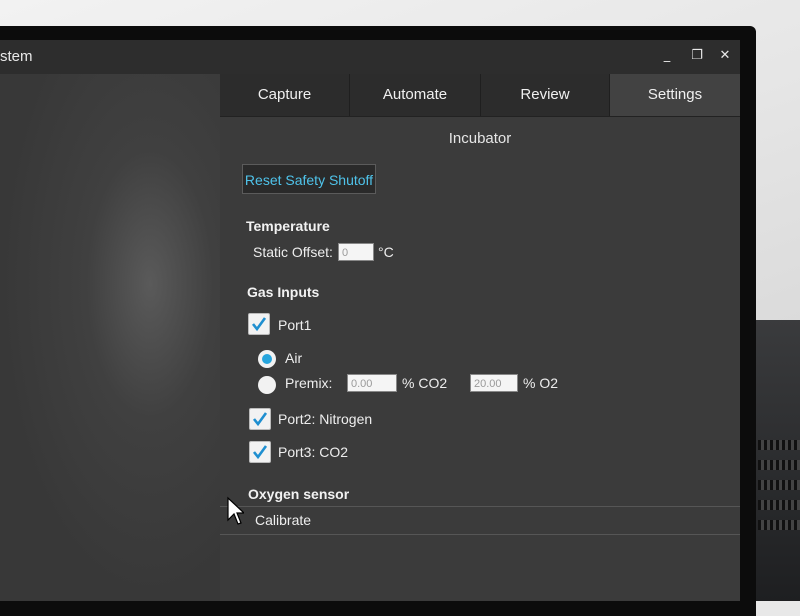 This screenshot has width=800, height=616. What do you see at coordinates (283, 292) in the screenshot?
I see `gas-inputs-heading: Gas Inputs` at bounding box center [283, 292].